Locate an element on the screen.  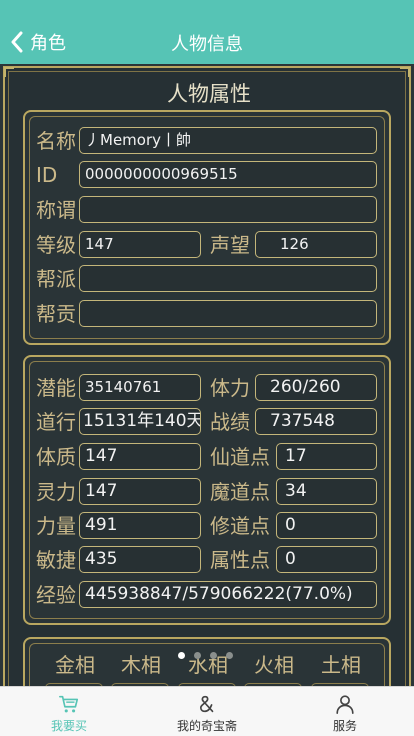
id-label: ID is located at coordinates (47, 175).